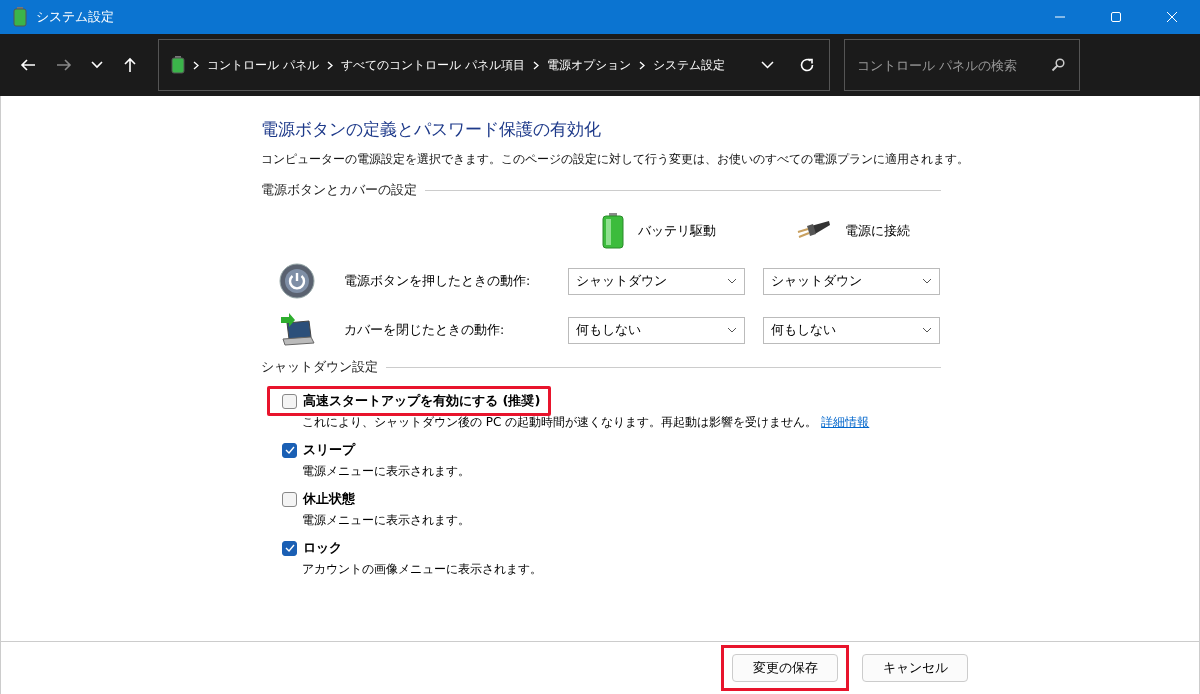 The width and height of the screenshot is (1200, 694). Describe the element at coordinates (425, 330) in the screenshot. I see `setting-label: カバーを閉じたときの動作:` at that location.